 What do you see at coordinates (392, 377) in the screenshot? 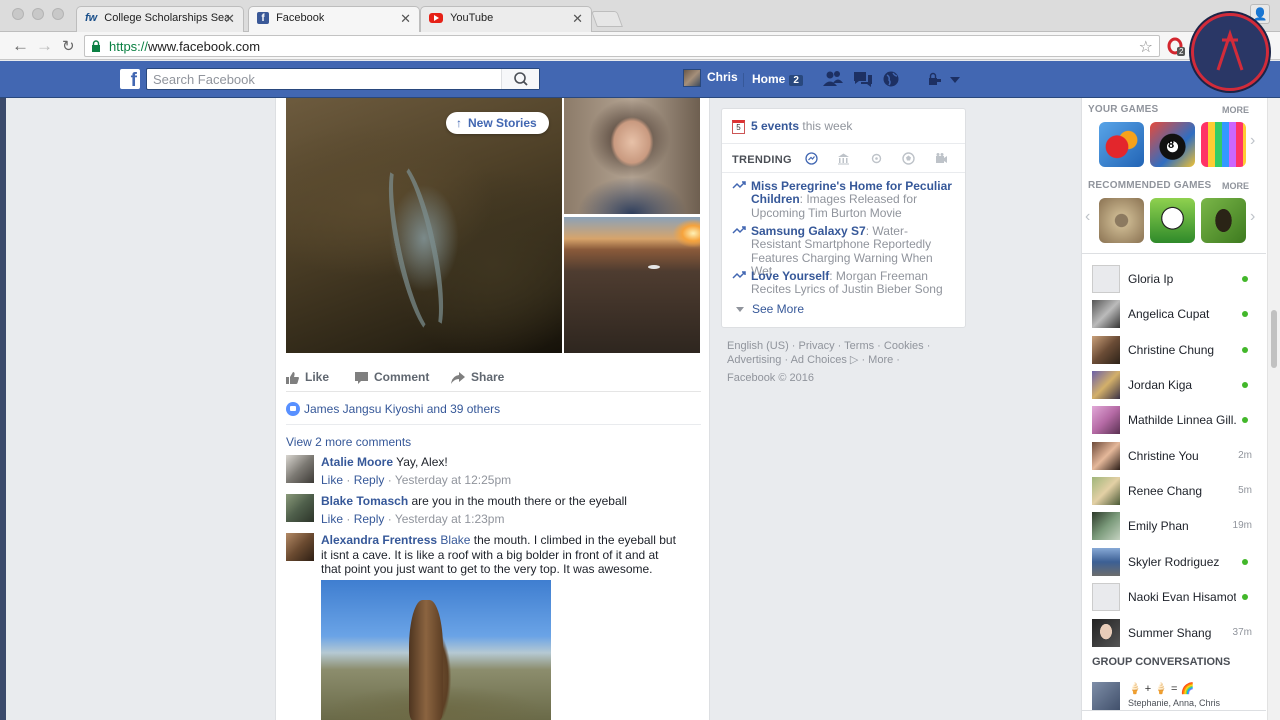
I see `comment-button: Comment` at bounding box center [392, 377].